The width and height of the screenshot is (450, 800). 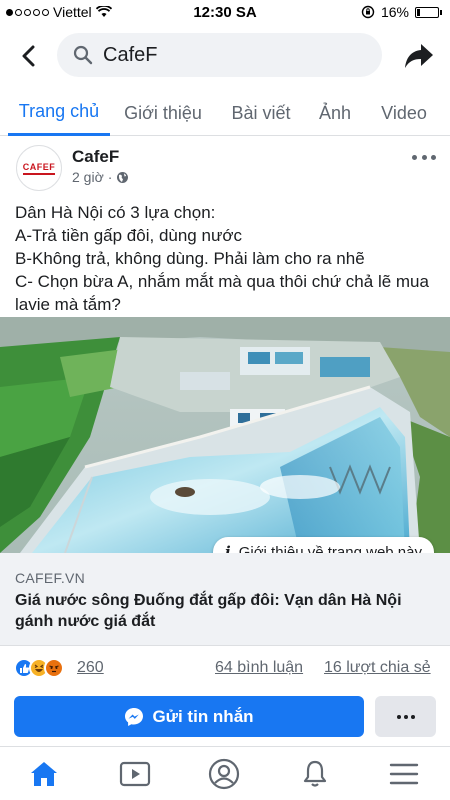 I want to click on nav-profile, so click(x=224, y=774).